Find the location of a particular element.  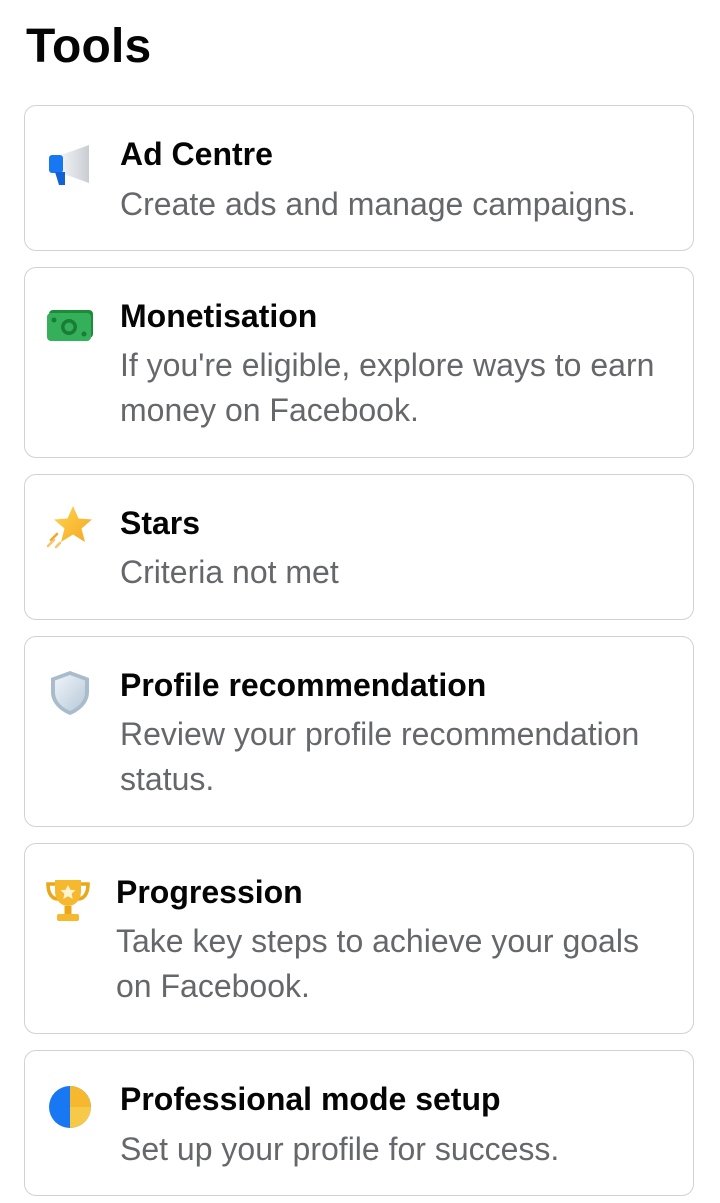

page-title: Tools is located at coordinates (89, 46).